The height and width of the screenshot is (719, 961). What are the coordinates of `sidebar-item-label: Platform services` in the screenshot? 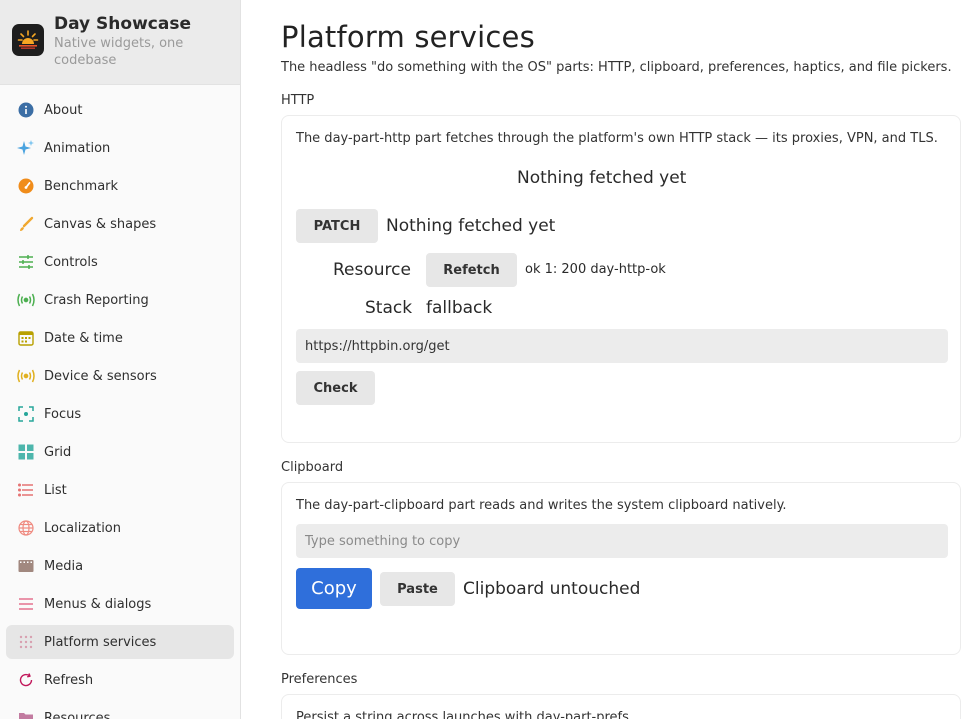 It's located at (100, 642).